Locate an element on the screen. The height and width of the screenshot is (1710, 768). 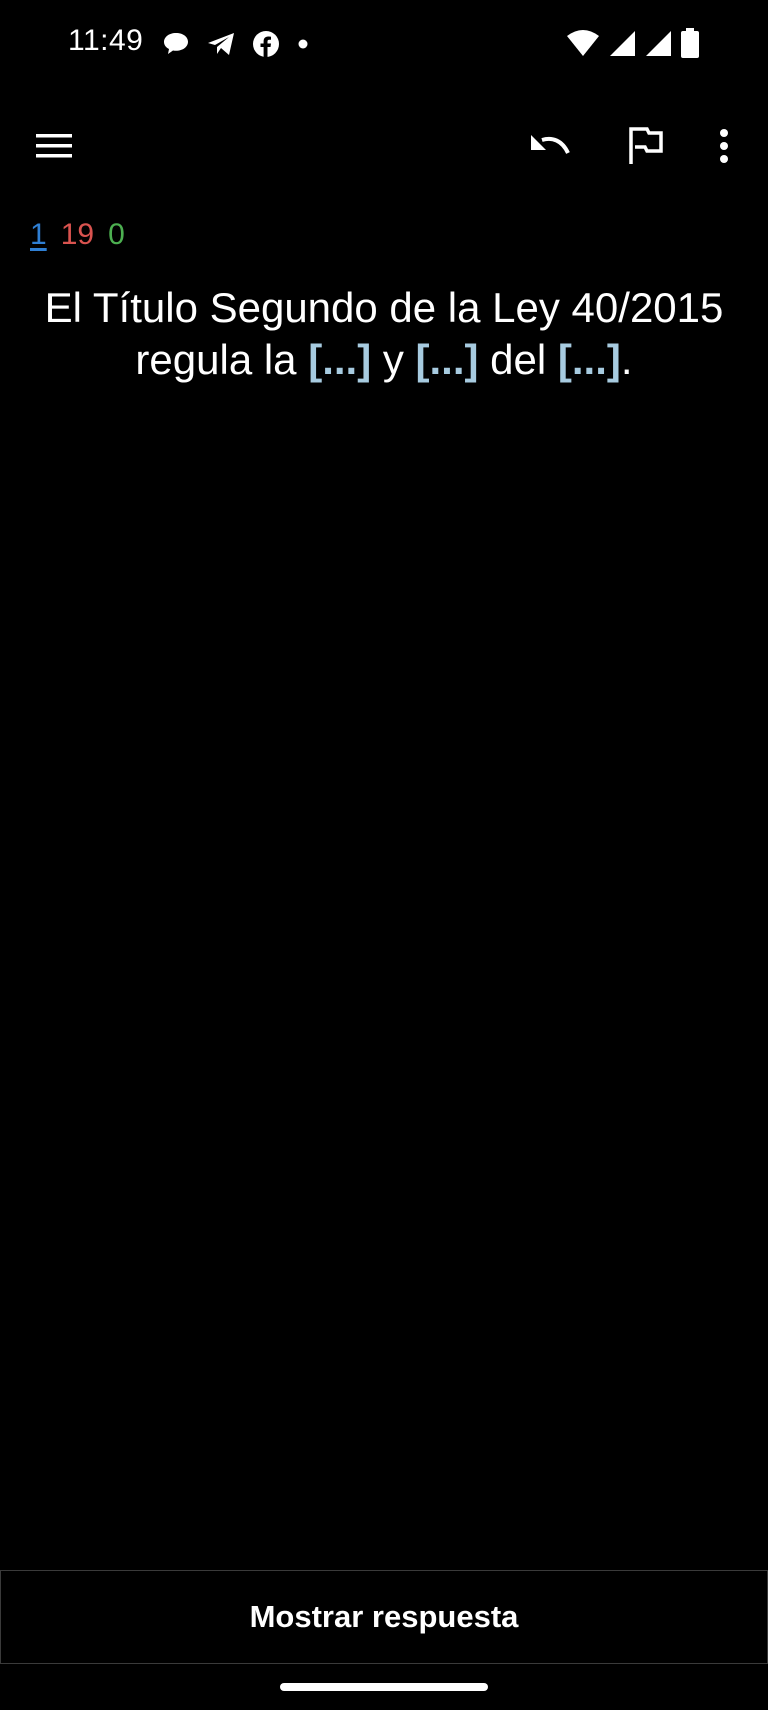
menu-icon is located at coordinates (54, 148).